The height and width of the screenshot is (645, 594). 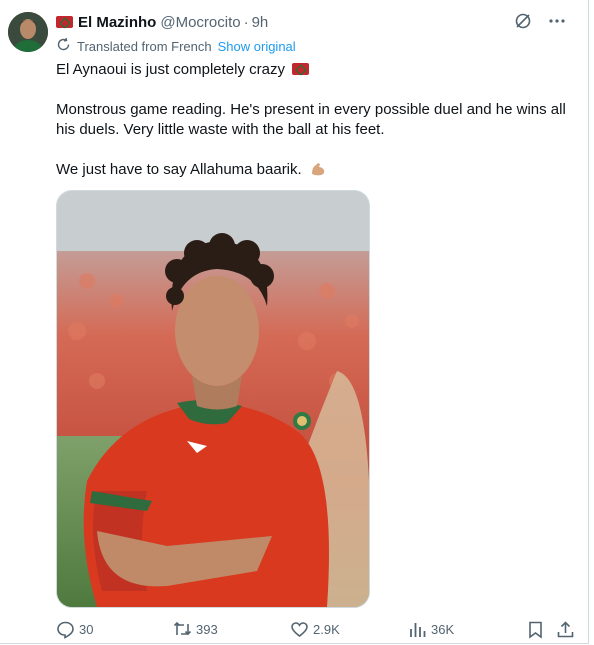 I want to click on more-icon, so click(x=557, y=23).